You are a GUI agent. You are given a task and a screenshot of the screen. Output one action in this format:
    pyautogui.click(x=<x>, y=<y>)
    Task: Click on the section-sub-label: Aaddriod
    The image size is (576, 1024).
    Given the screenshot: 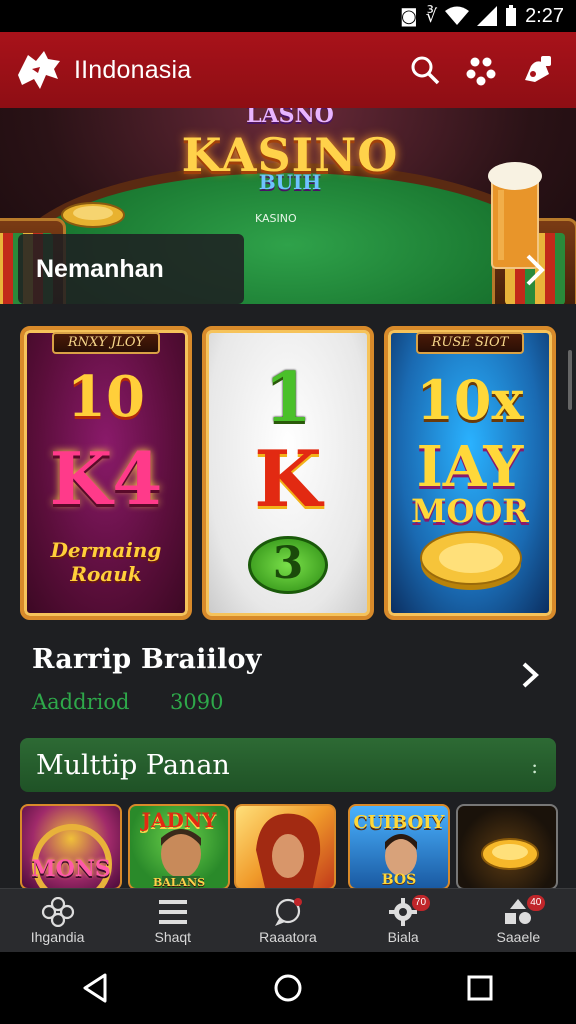 What is the action you would take?
    pyautogui.click(x=81, y=702)
    